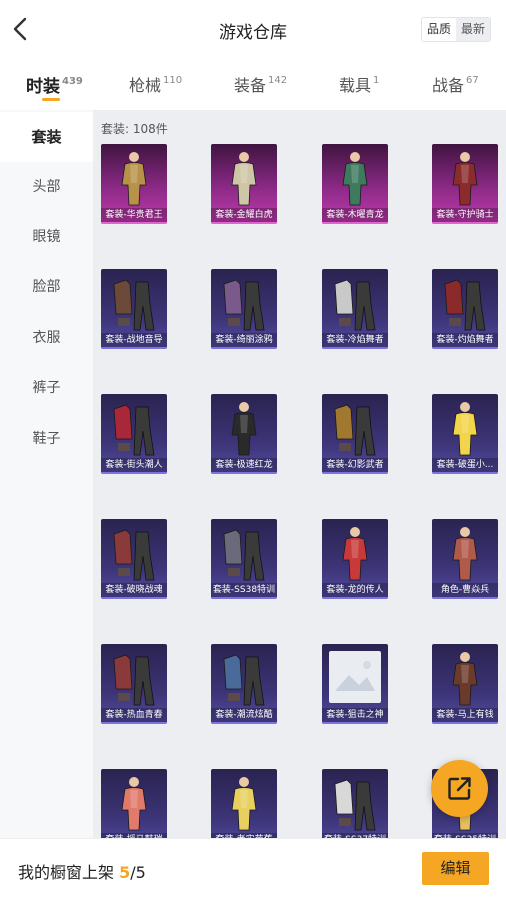 Image resolution: width=506 pixels, height=897 pixels. What do you see at coordinates (355, 590) in the screenshot?
I see `item-name: 套装-龙的传人` at bounding box center [355, 590].